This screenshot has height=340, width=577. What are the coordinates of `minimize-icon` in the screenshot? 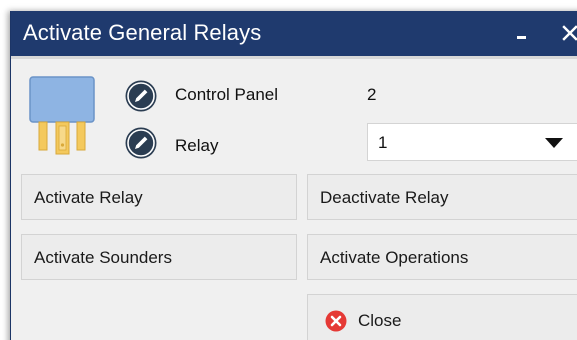 It's located at (521, 37).